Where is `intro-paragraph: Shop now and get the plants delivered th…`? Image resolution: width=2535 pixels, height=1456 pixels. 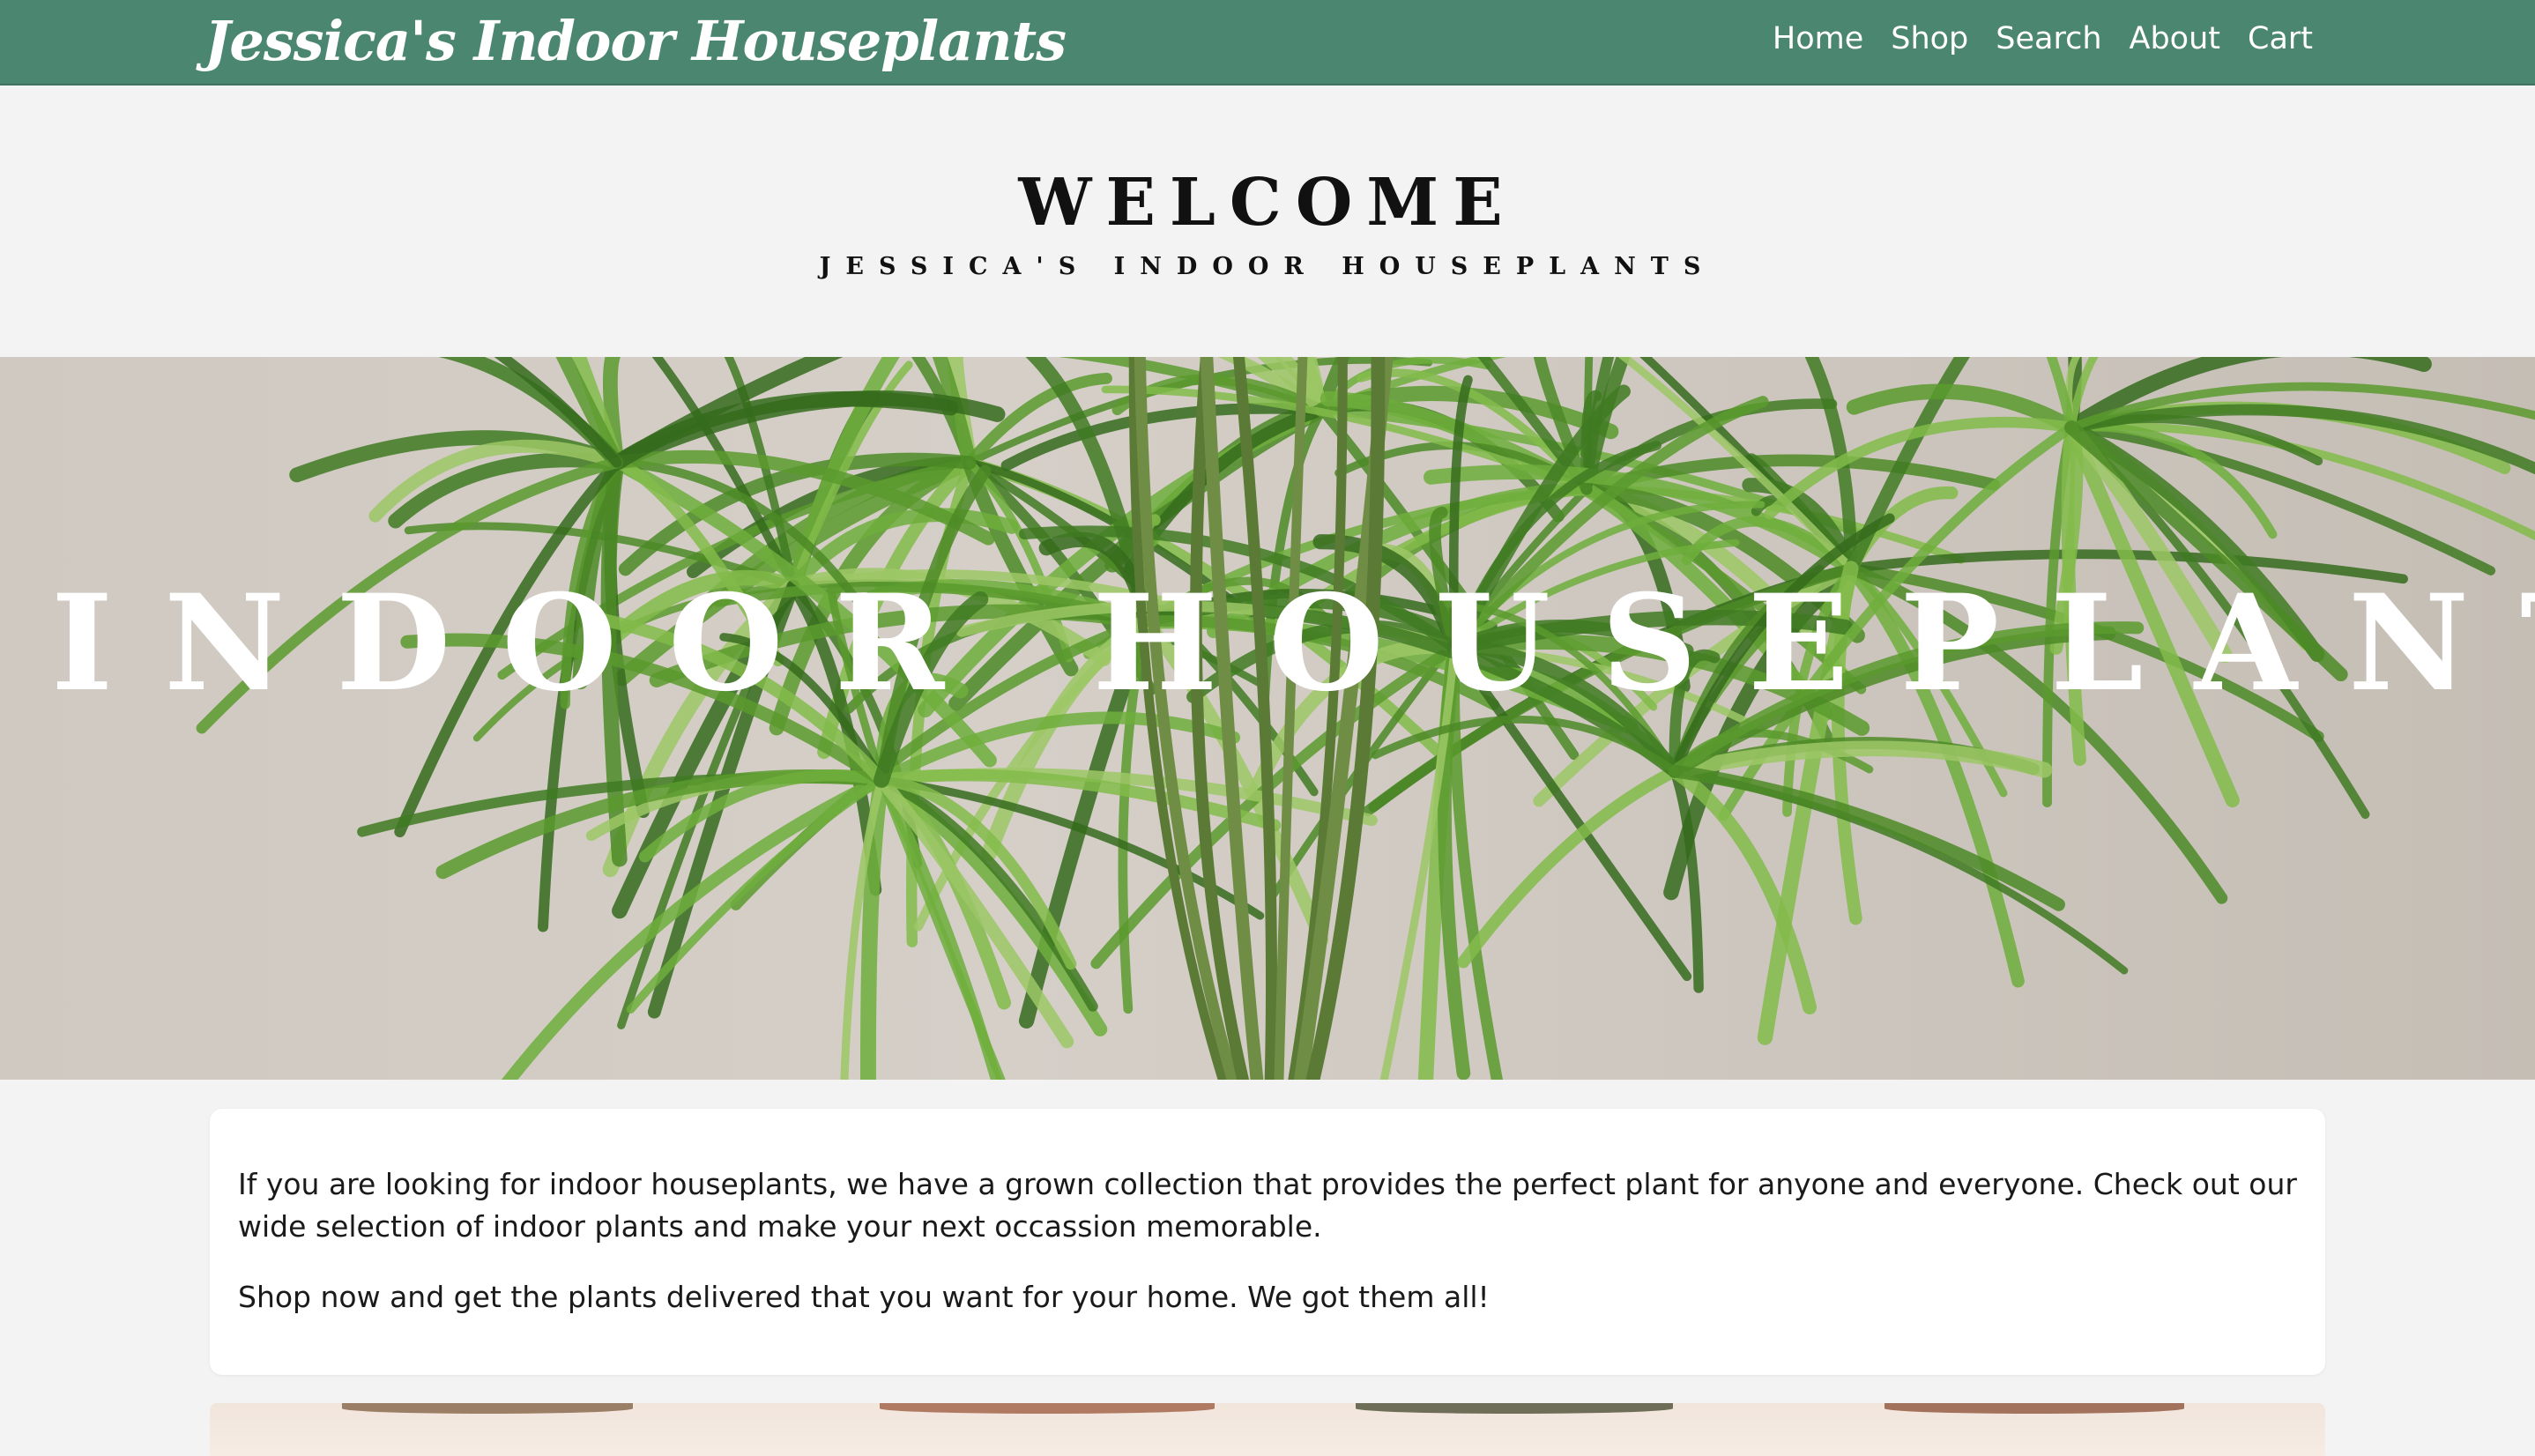
intro-paragraph: Shop now and get the plants delivered th… is located at coordinates (864, 1297).